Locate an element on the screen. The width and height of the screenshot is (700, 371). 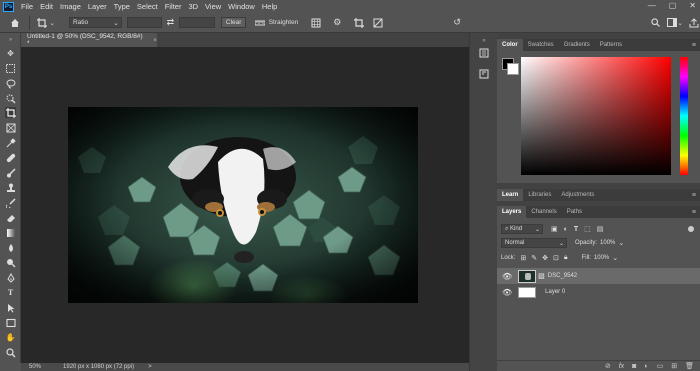
pen-tool-icon is located at coordinates (10, 277).